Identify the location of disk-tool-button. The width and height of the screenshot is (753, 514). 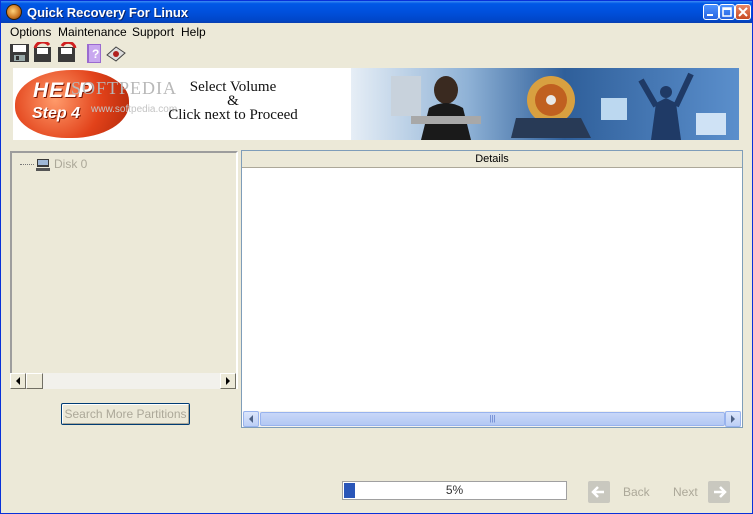
(116, 53).